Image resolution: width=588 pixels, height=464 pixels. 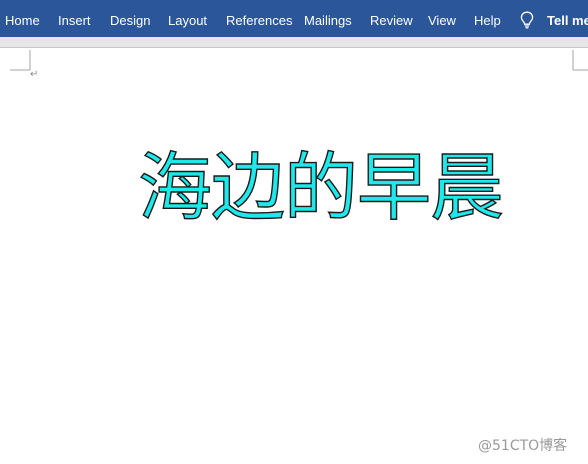 What do you see at coordinates (328, 18) in the screenshot?
I see `tab-mailings: Mailings` at bounding box center [328, 18].